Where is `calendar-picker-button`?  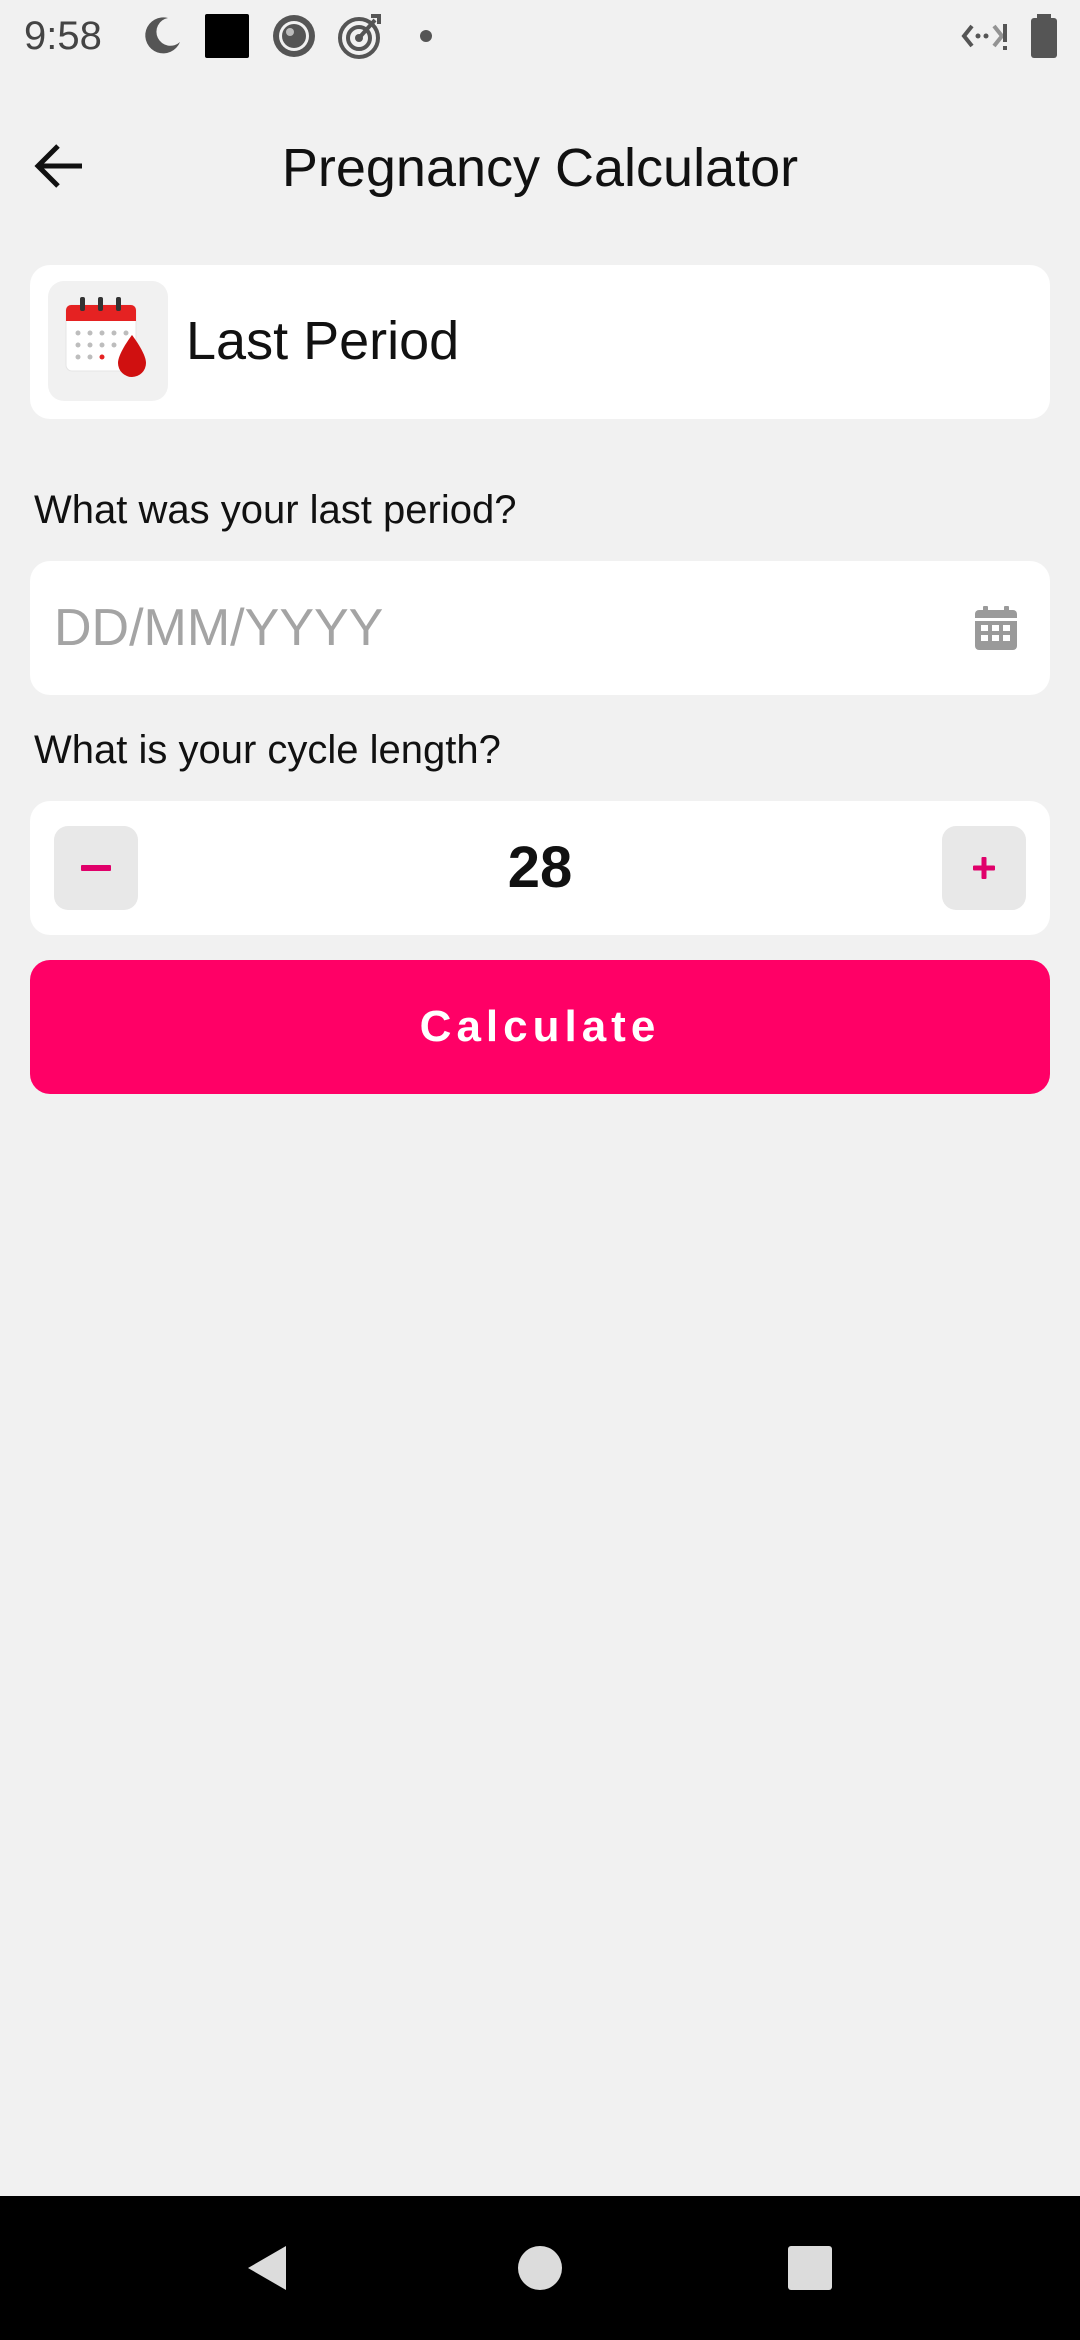 calendar-picker-button is located at coordinates (996, 628).